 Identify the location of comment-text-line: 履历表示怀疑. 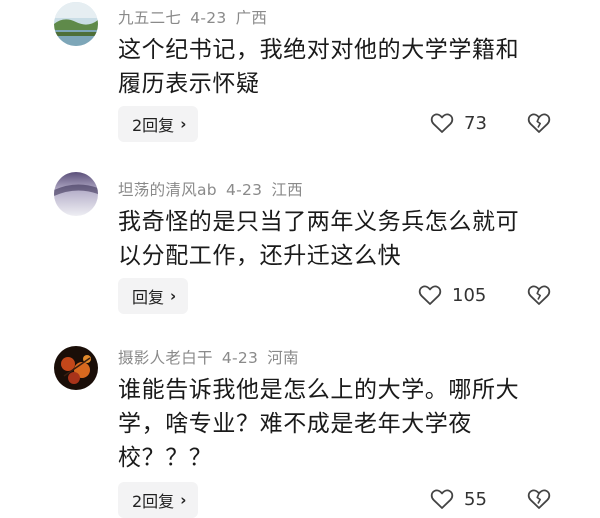
(189, 84).